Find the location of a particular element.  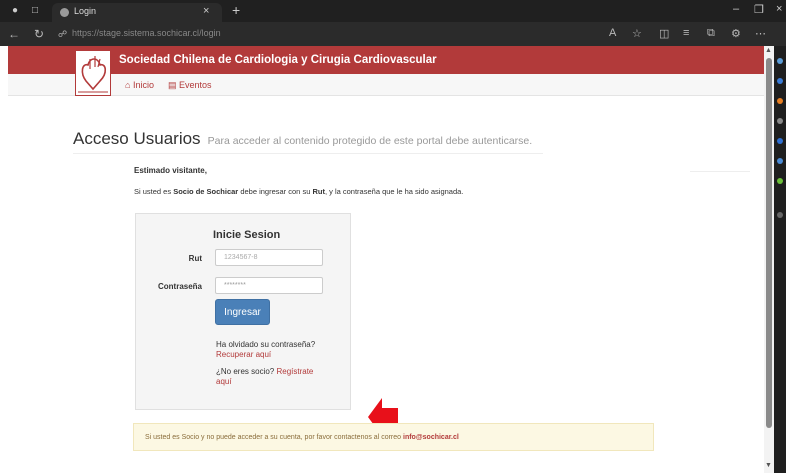

calendar-icon: ▤ is located at coordinates (172, 85).